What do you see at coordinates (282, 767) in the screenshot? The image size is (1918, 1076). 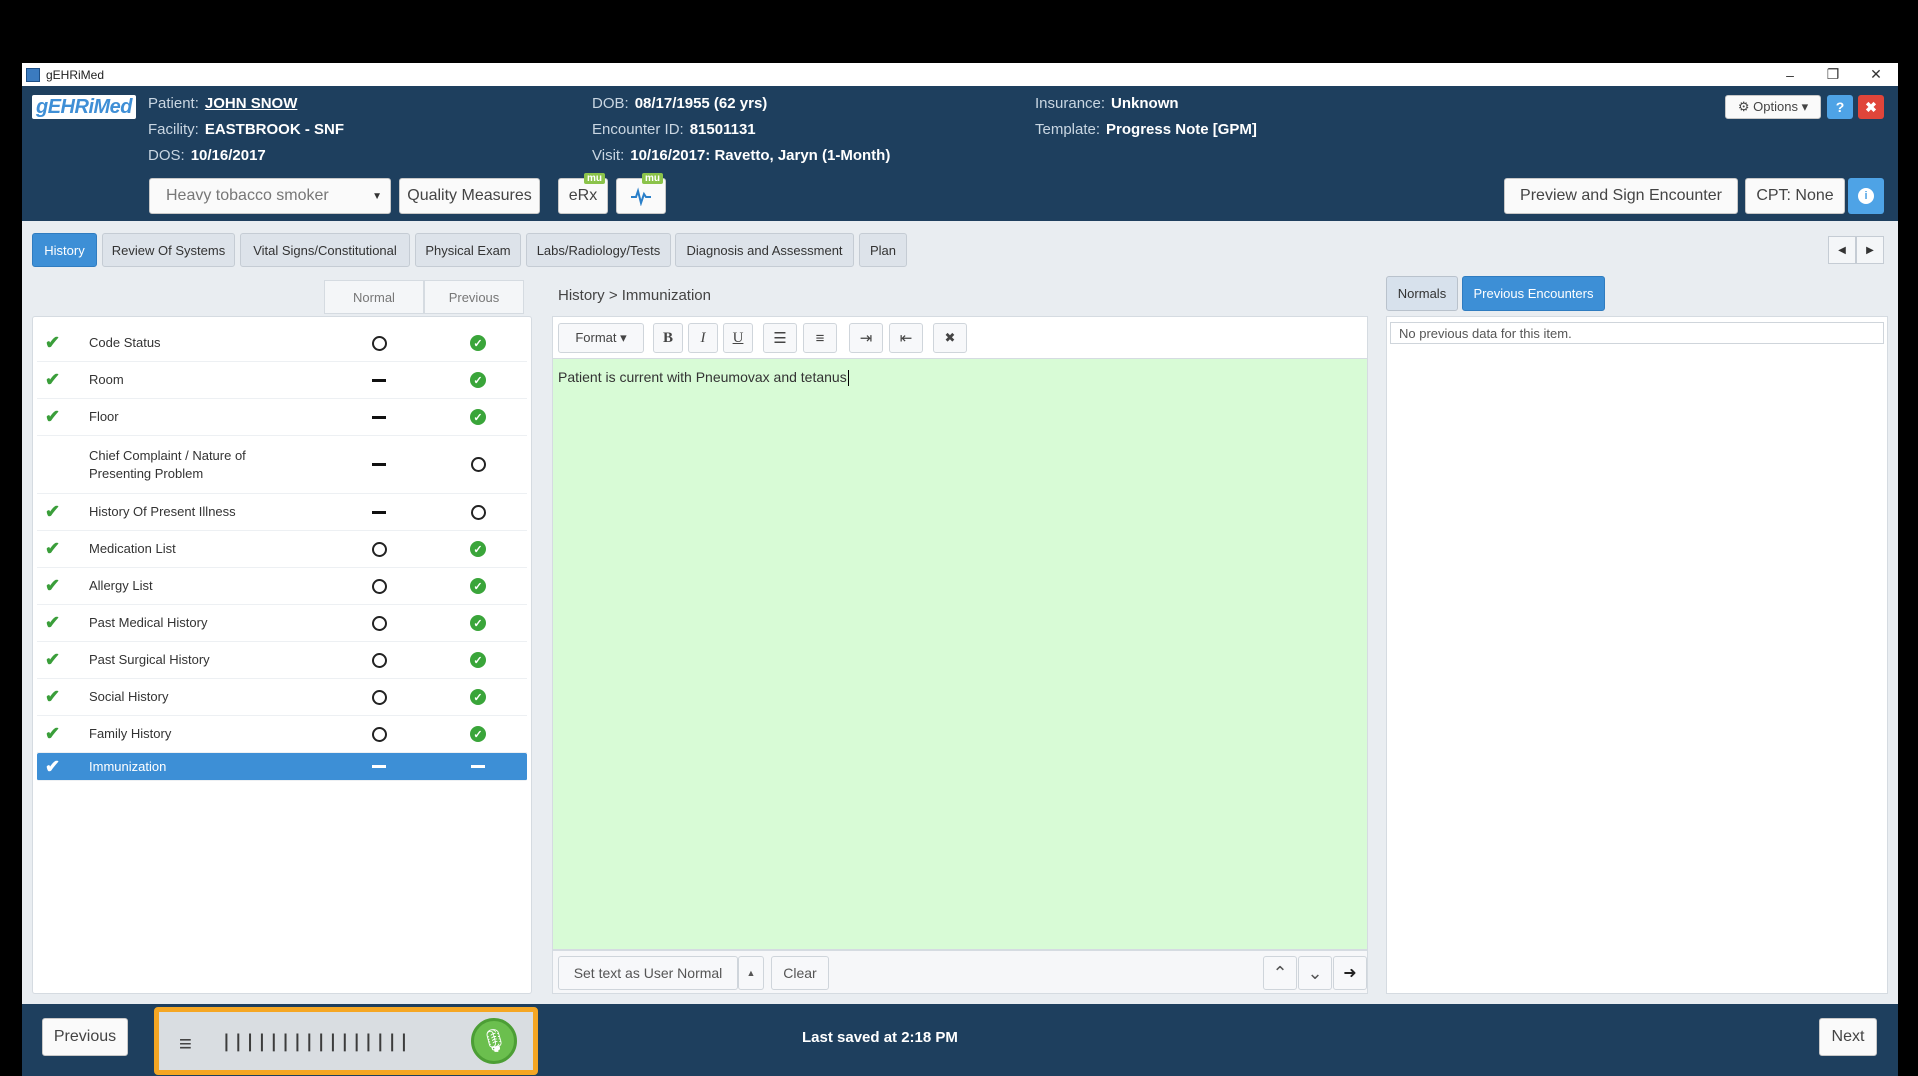 I see `history-item-row: ✔ Immunization` at bounding box center [282, 767].